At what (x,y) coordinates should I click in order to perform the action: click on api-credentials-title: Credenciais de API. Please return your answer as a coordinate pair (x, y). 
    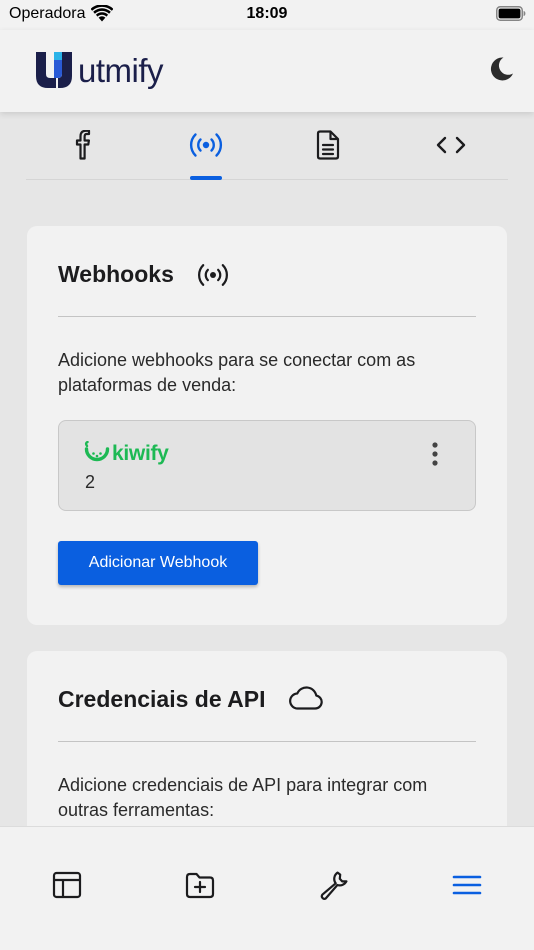
    Looking at the image, I should click on (162, 699).